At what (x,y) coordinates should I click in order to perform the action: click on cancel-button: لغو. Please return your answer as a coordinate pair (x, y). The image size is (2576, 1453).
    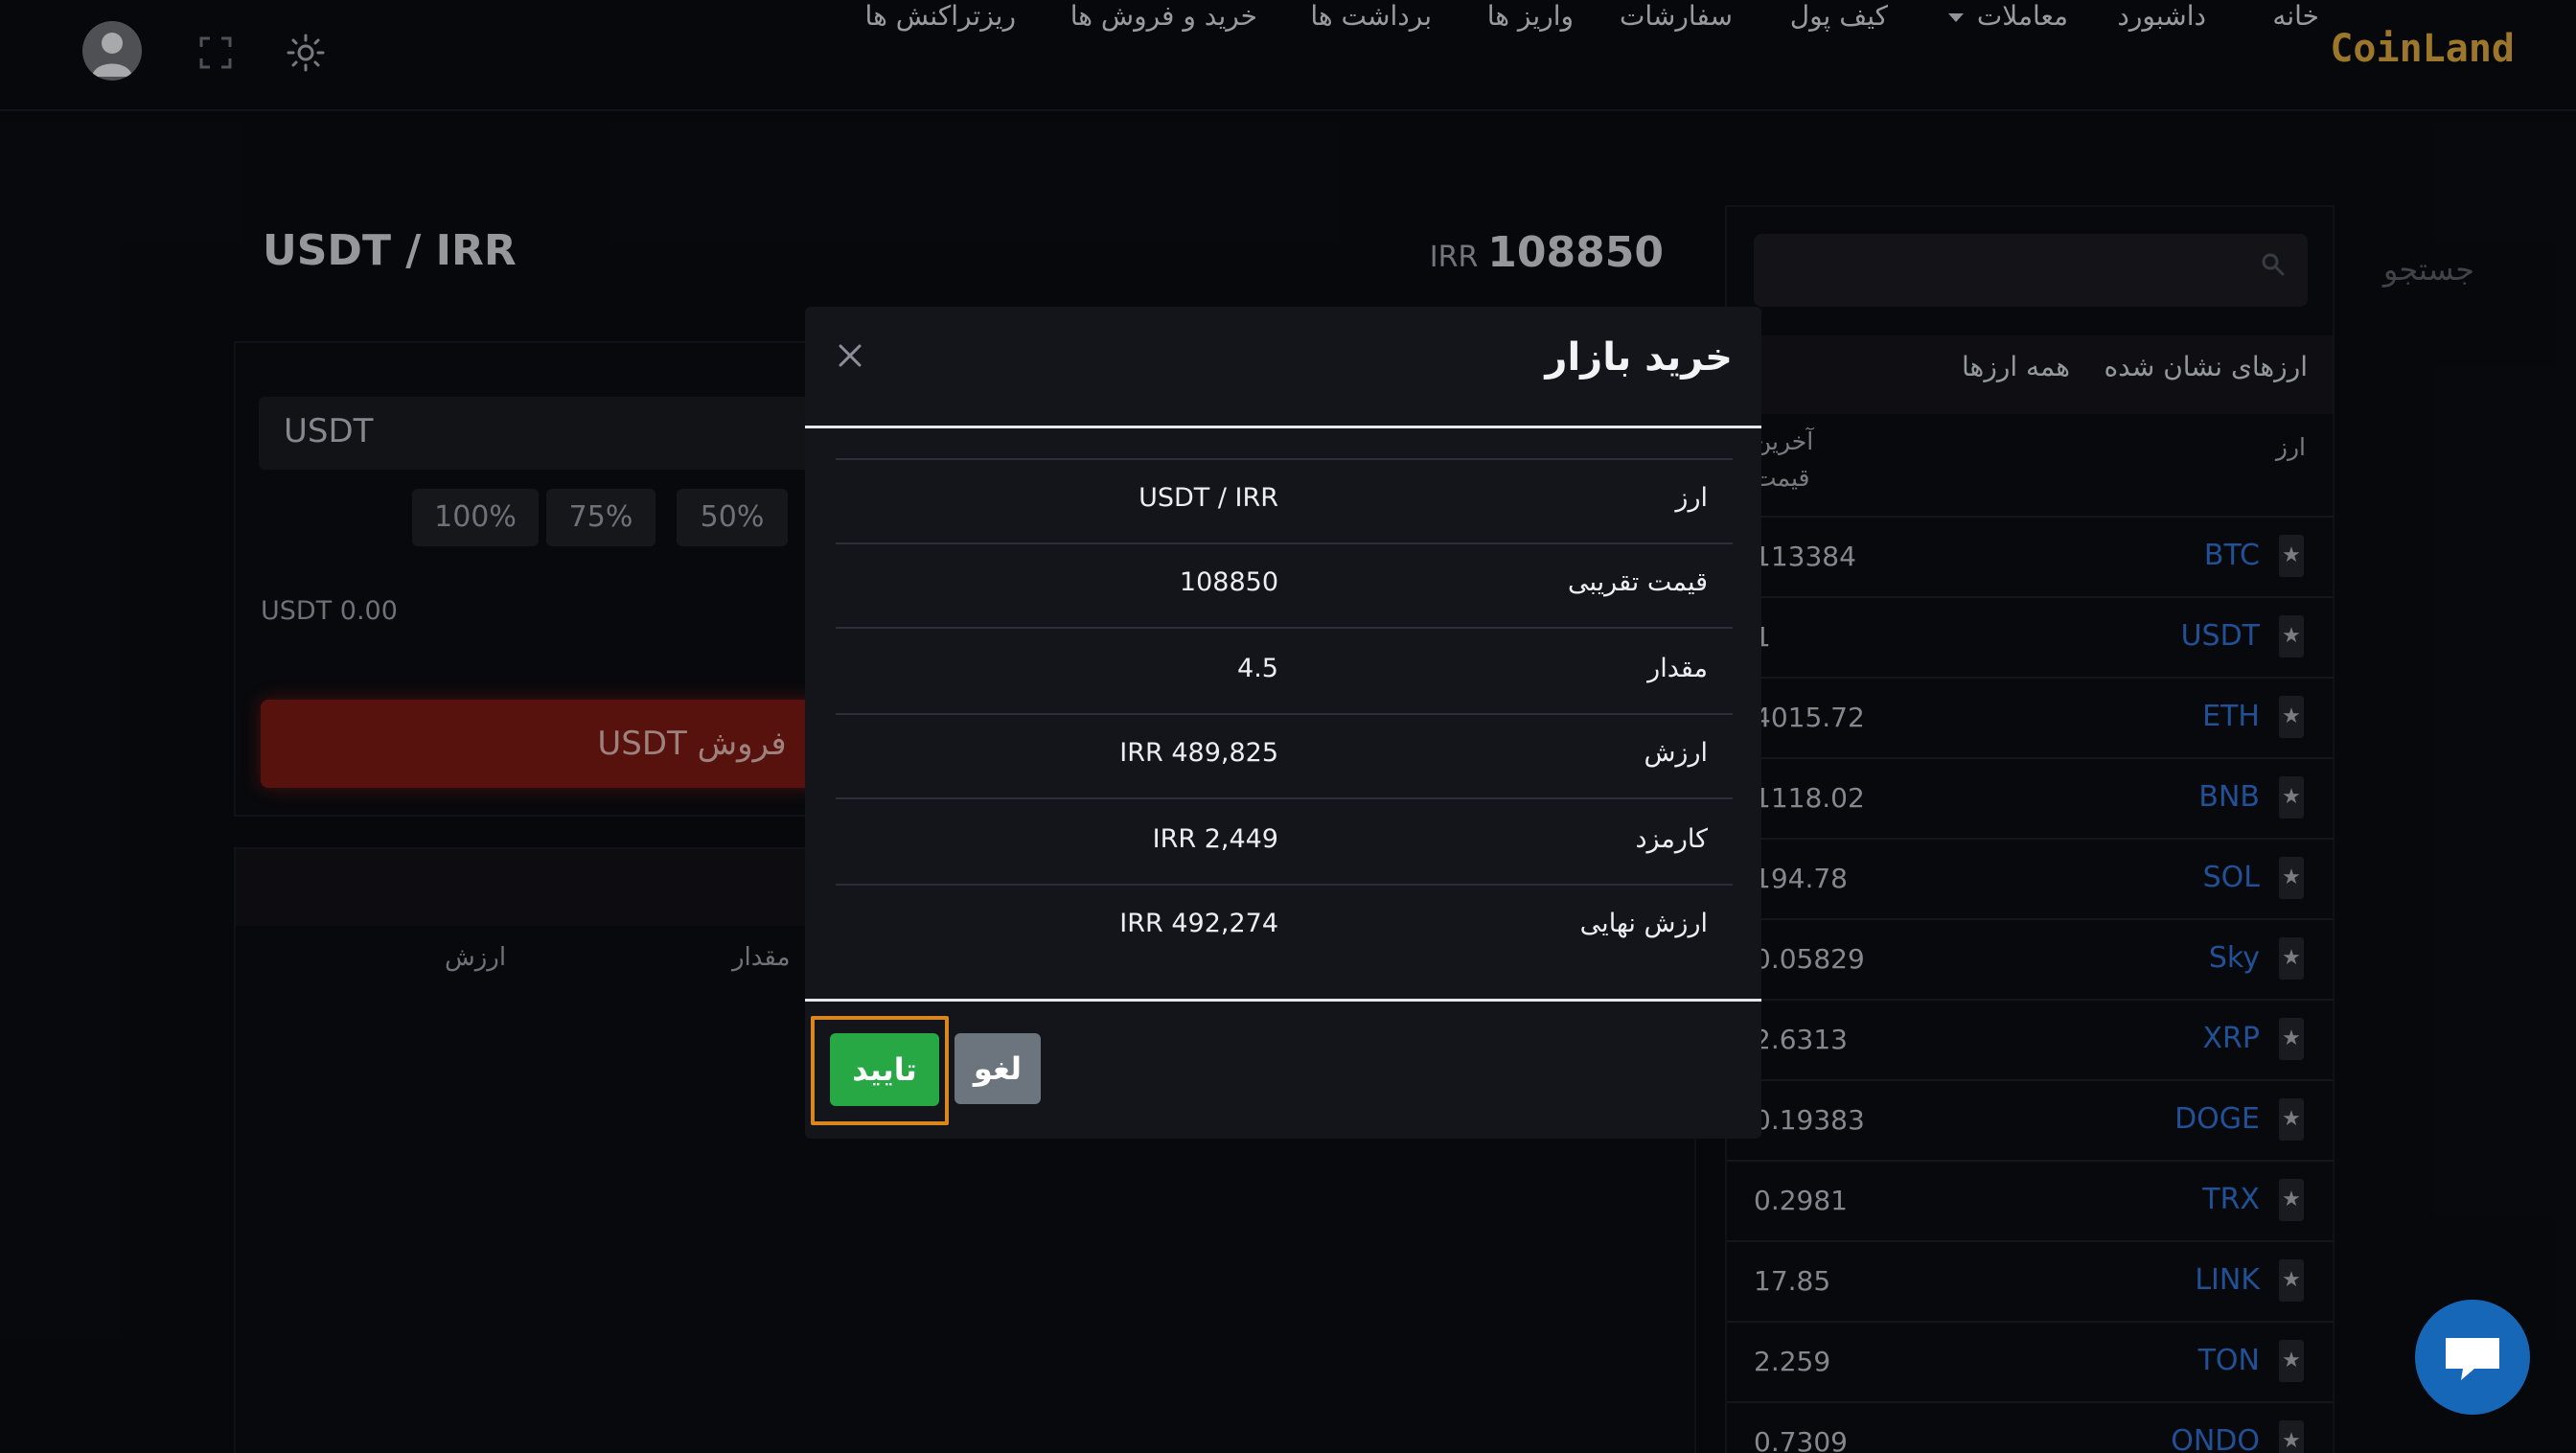
    Looking at the image, I should click on (997, 1069).